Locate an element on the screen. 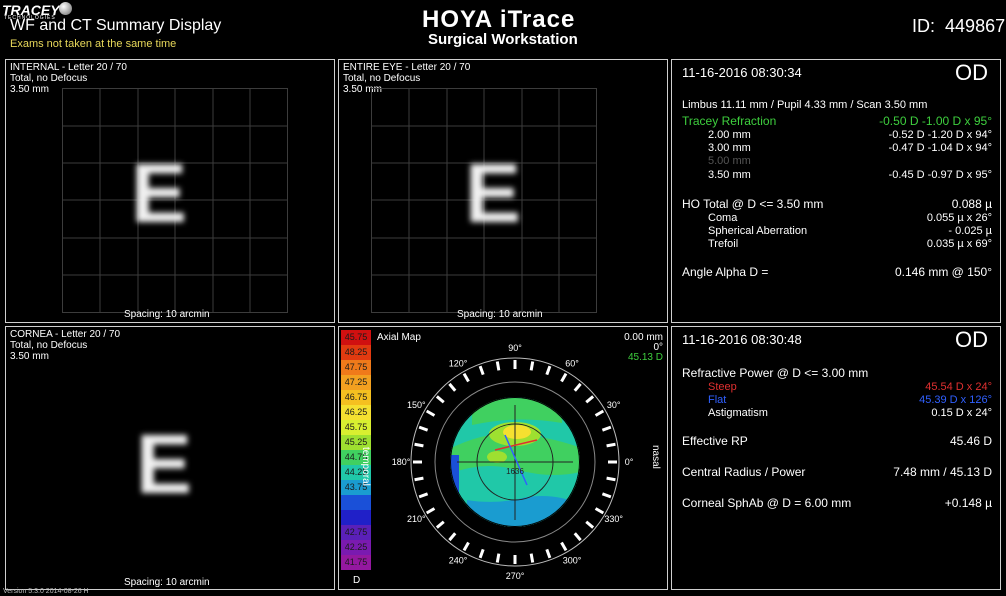  ct-eye: OD is located at coordinates (971, 339).